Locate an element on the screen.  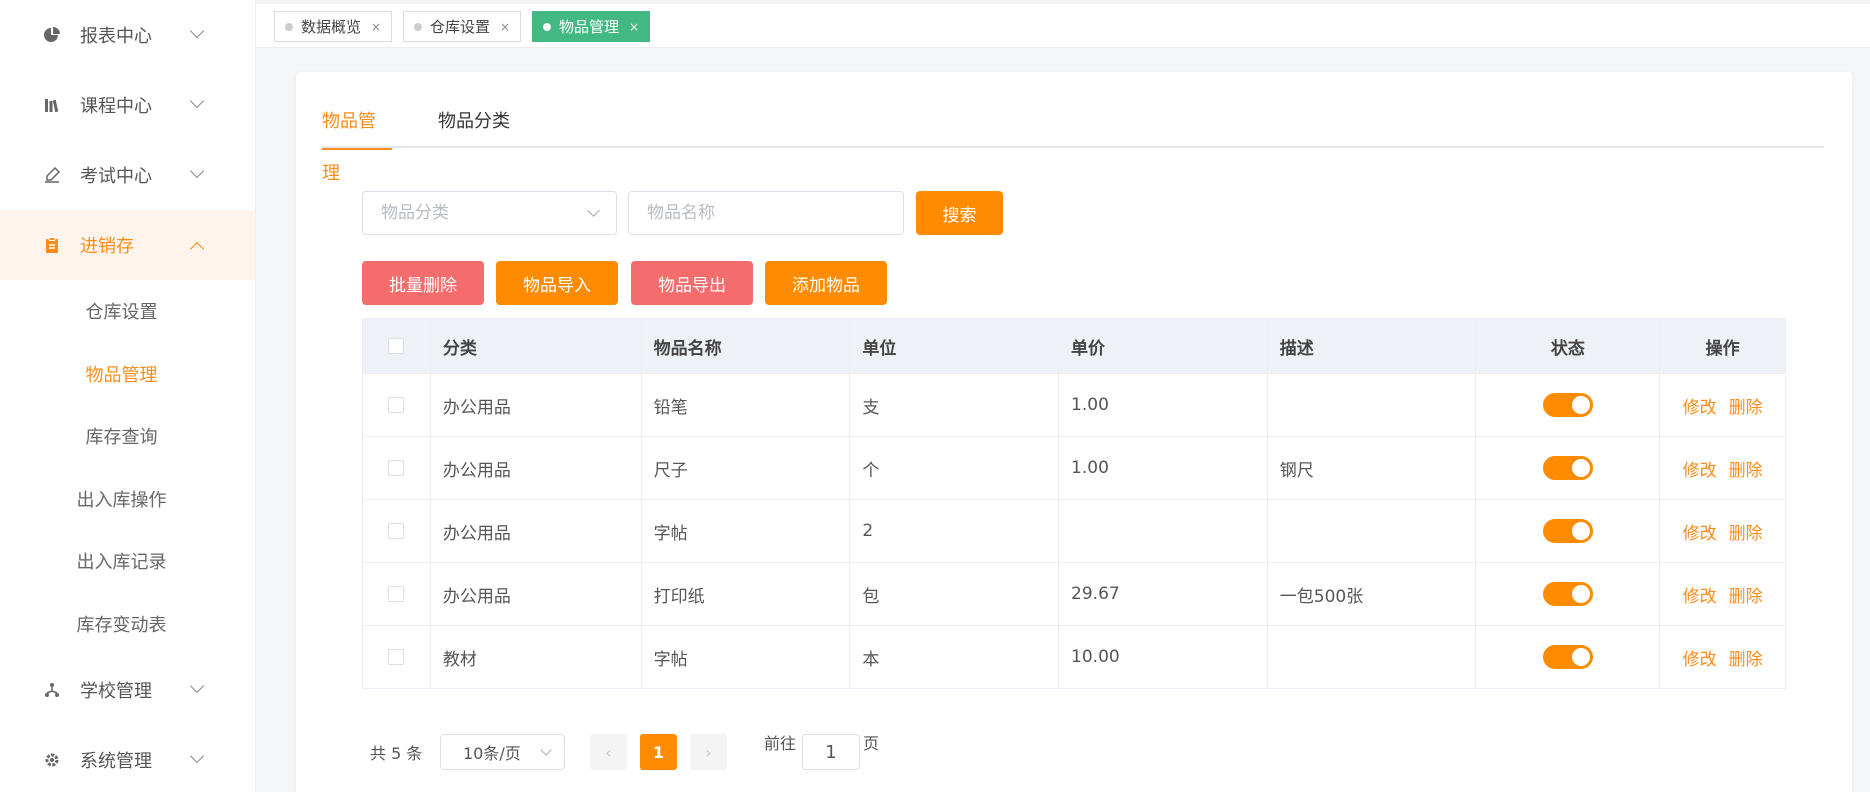
tag-overview: 数据概览 × is located at coordinates (333, 26).